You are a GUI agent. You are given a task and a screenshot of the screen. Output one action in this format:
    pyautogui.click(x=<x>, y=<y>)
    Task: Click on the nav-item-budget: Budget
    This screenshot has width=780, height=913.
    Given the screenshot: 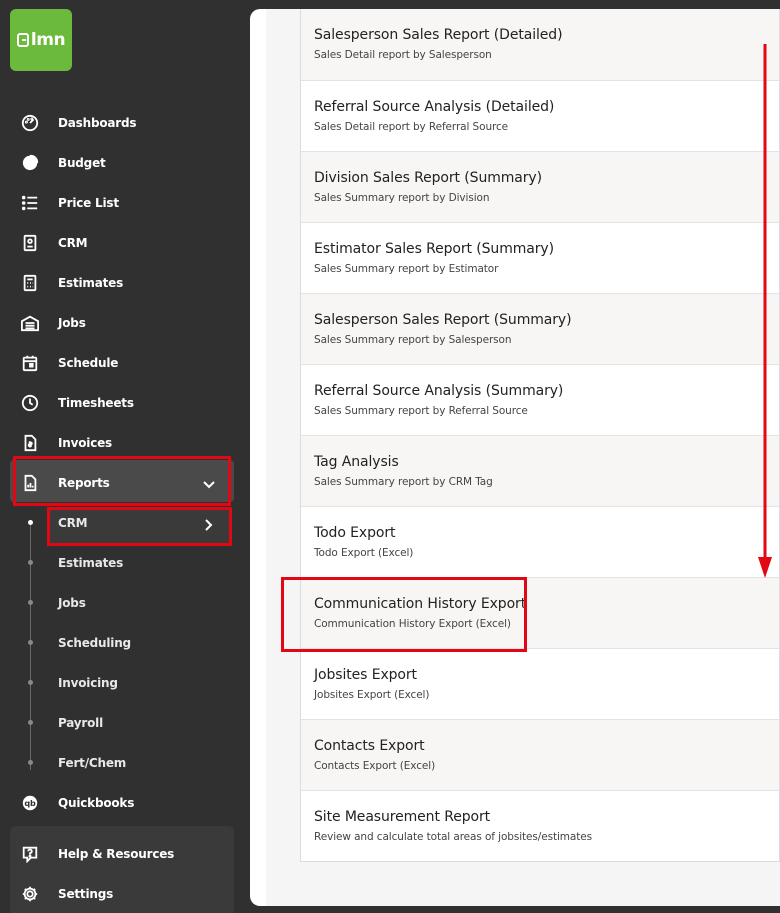 What is the action you would take?
    pyautogui.click(x=125, y=163)
    